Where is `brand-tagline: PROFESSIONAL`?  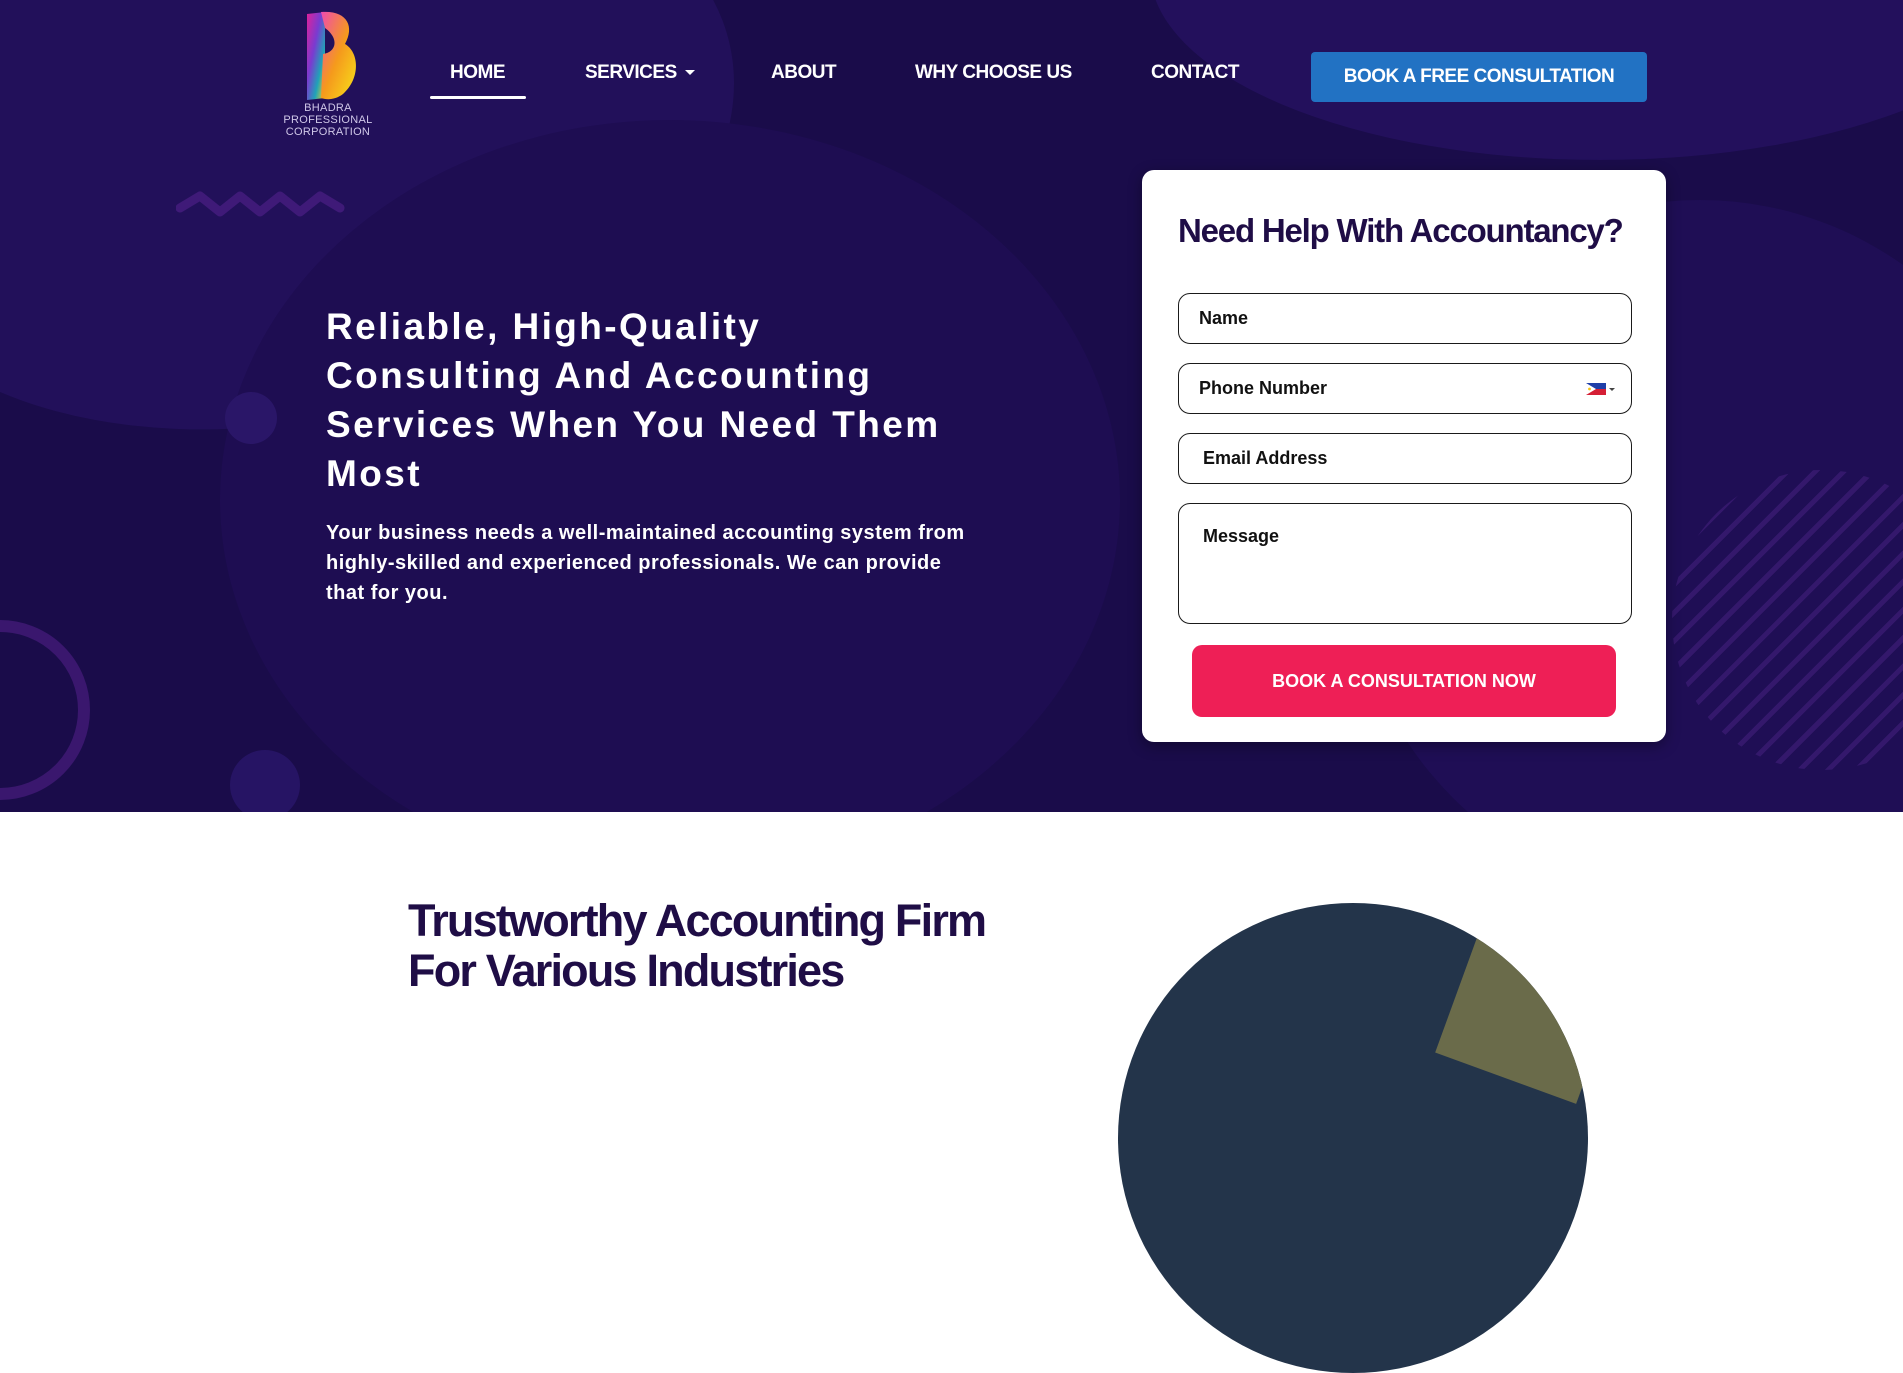
brand-tagline: PROFESSIONAL is located at coordinates (328, 120).